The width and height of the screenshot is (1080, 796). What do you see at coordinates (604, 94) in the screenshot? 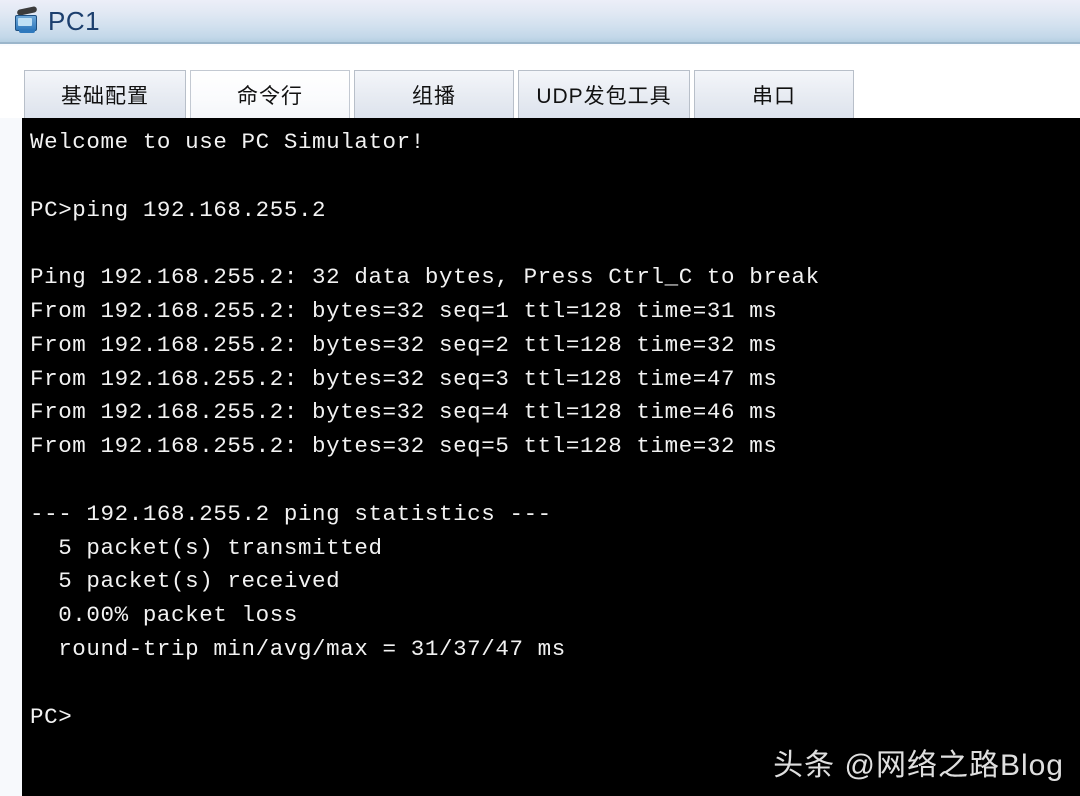
I see `tab-udp-packet-tool: UDP发包工具` at bounding box center [604, 94].